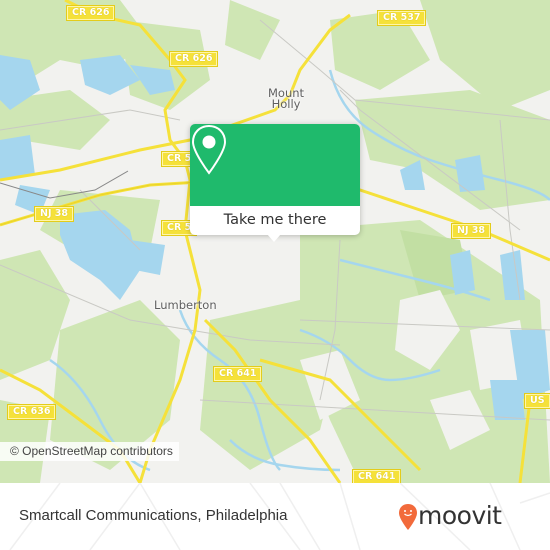 Image resolution: width=550 pixels, height=550 pixels. Describe the element at coordinates (89, 451) in the screenshot. I see `map-attribution: © OpenStreetMap contributors` at that location.